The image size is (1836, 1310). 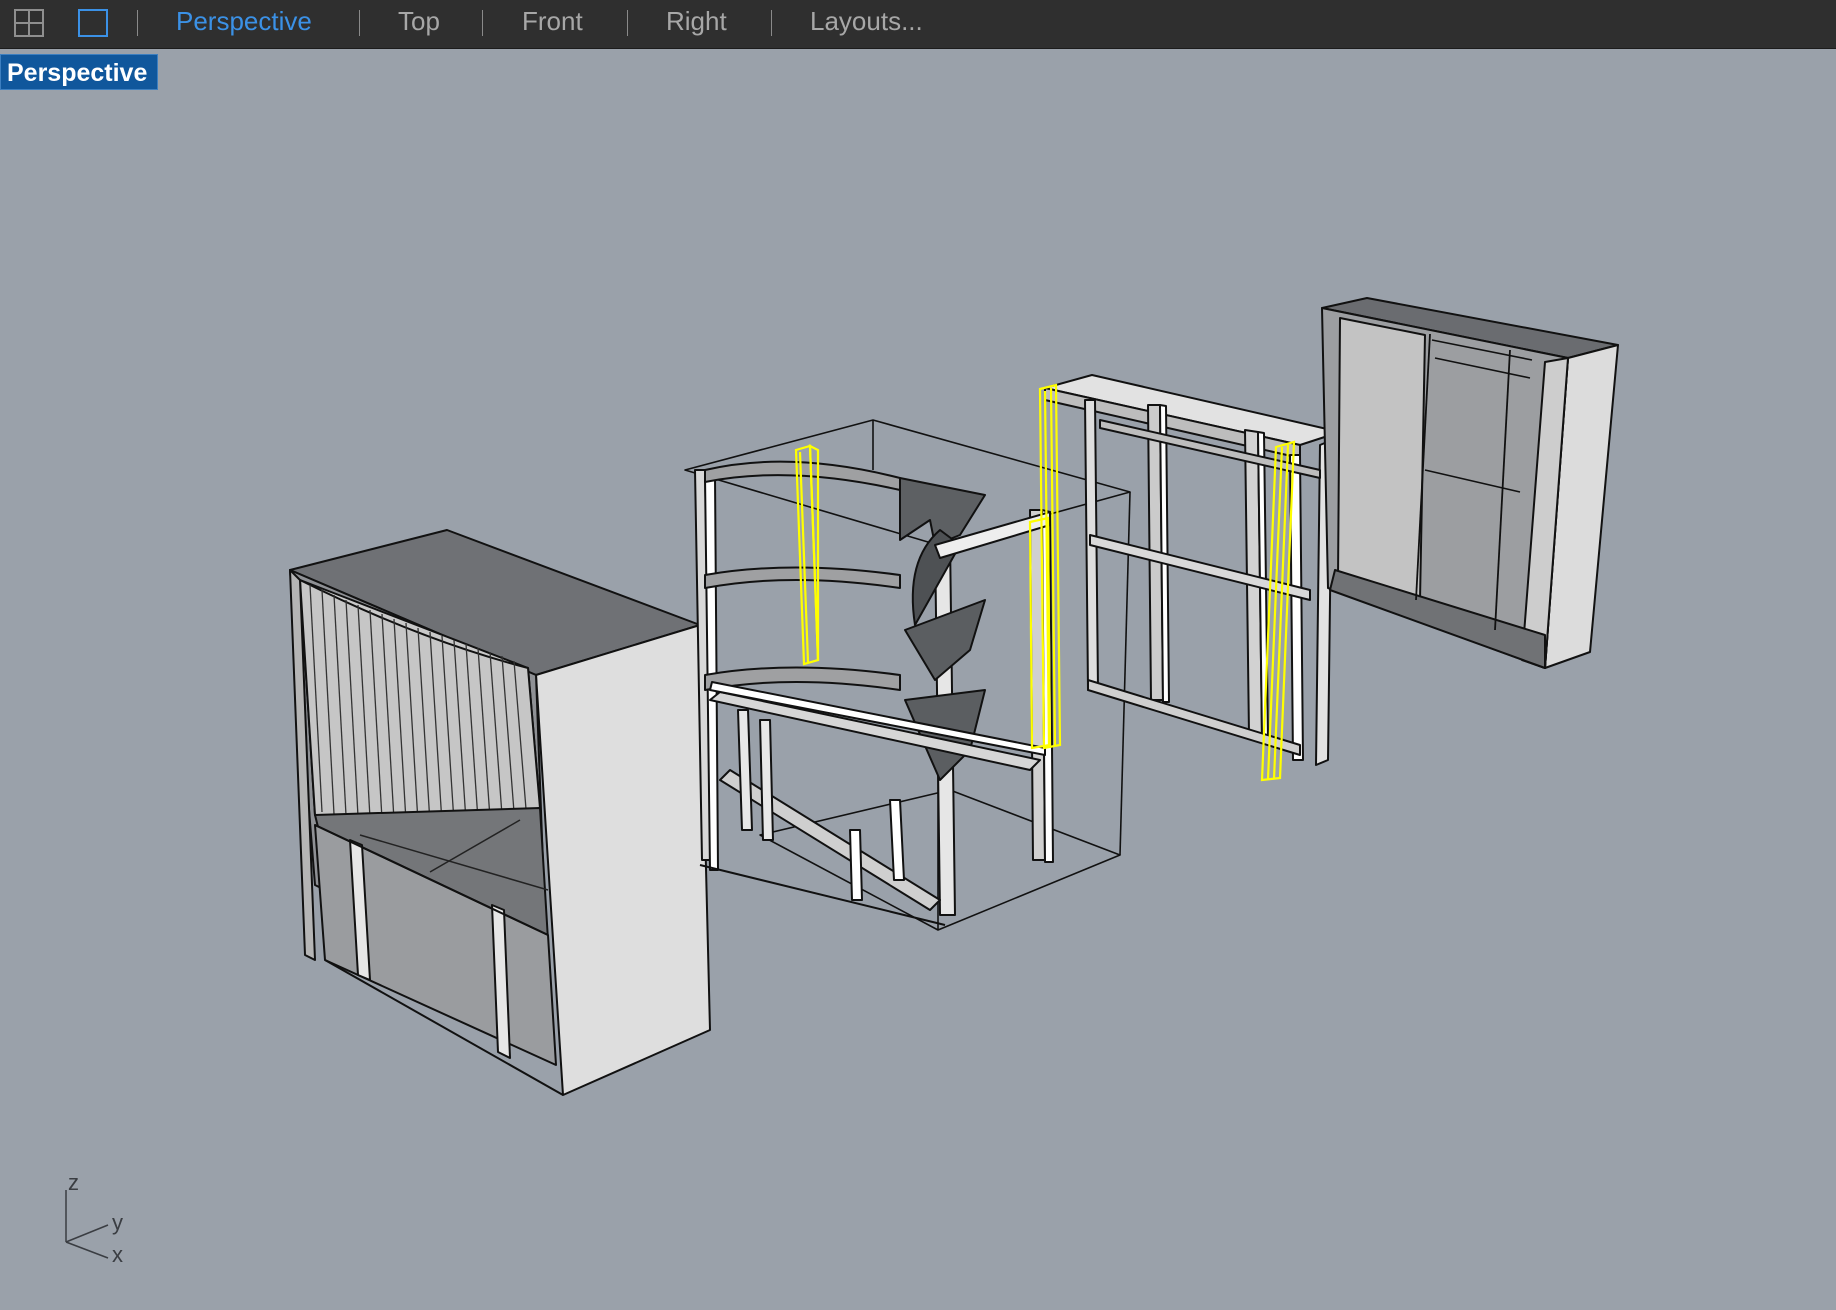 I want to click on left-cabinet, so click(x=500, y=812).